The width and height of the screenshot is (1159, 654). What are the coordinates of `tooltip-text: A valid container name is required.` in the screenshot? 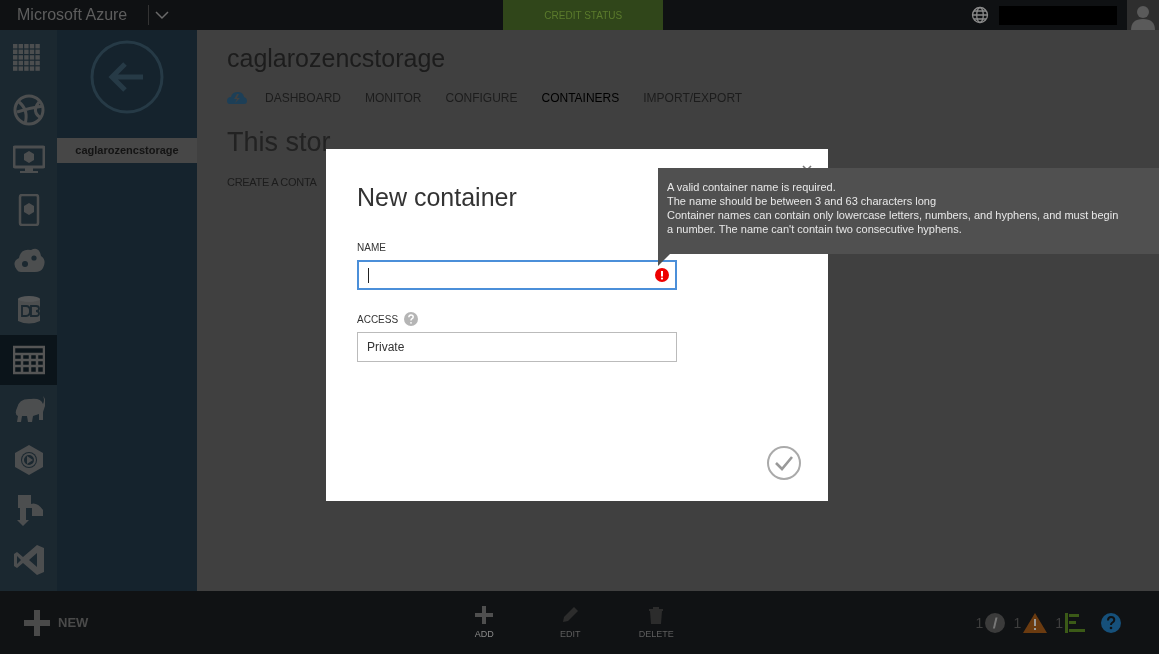 It's located at (752, 187).